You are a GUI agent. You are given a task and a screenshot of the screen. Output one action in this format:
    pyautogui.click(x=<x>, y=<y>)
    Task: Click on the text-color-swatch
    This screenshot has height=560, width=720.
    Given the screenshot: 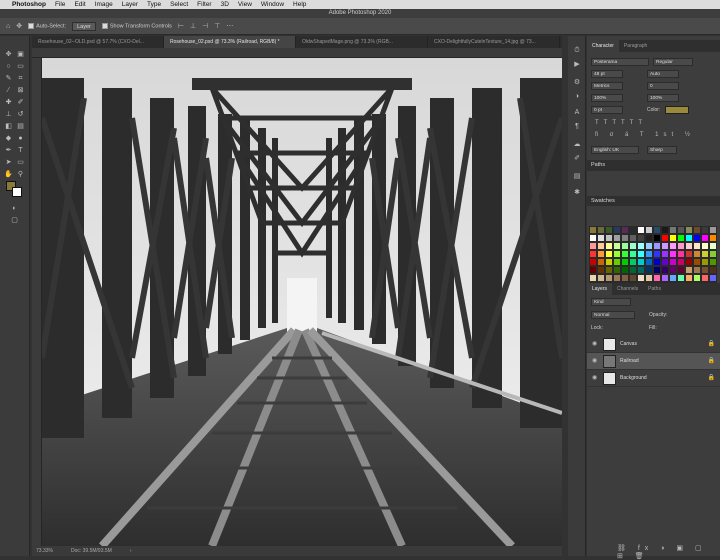 What is the action you would take?
    pyautogui.click(x=677, y=110)
    